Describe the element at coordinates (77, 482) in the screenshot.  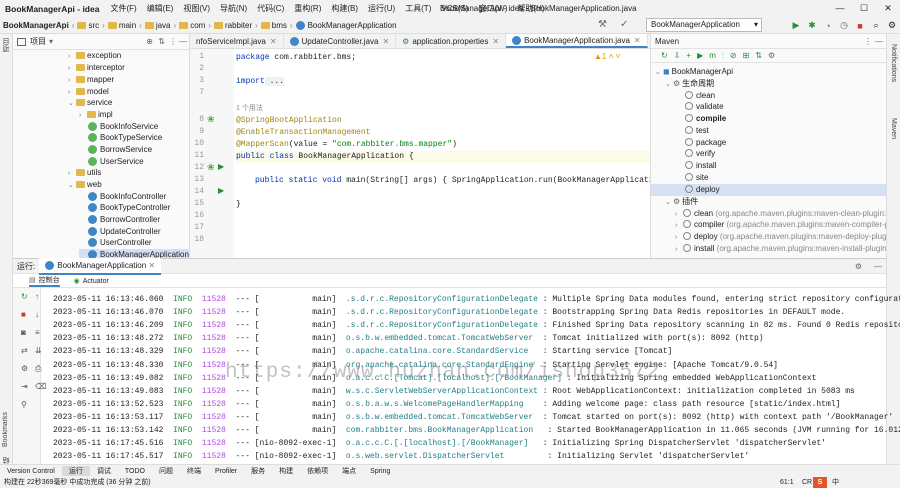
I see `status-message: 构建在 22秒369毫秒 中成功完成 (36 分钟 之前)` at that location.